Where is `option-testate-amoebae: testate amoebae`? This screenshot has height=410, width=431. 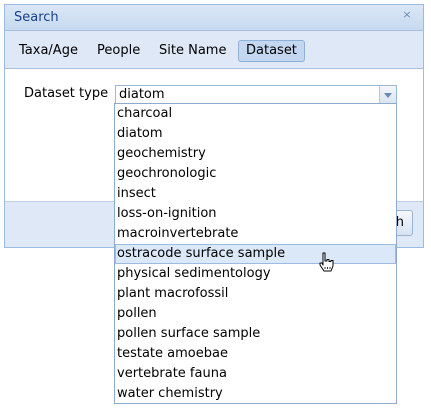 option-testate-amoebae: testate amoebae is located at coordinates (255, 354).